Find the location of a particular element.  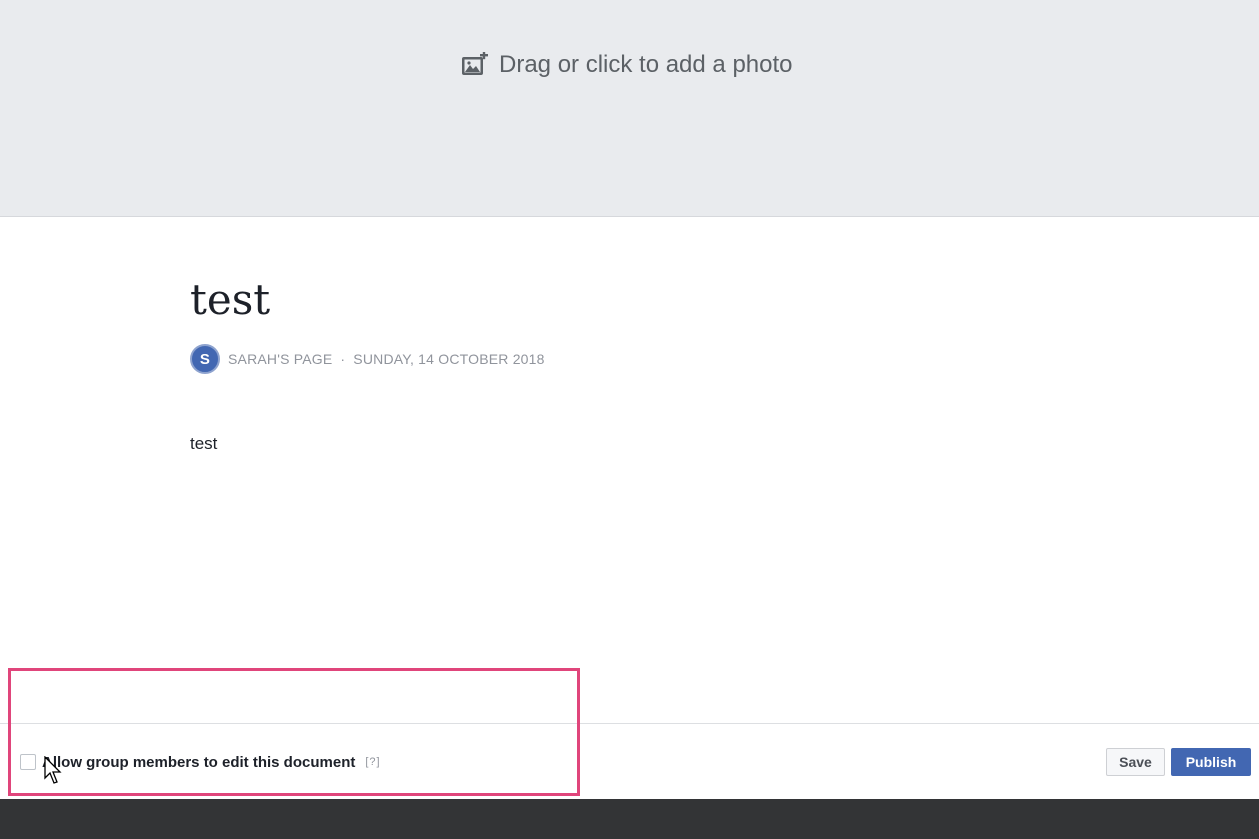

help-link: [?] is located at coordinates (372, 762).